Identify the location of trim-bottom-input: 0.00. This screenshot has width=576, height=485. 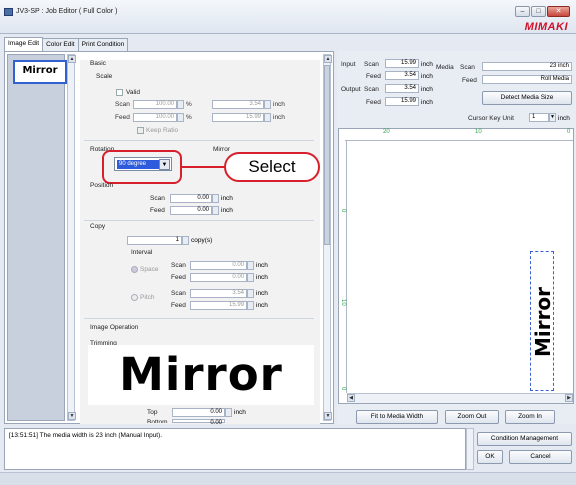
(198, 422).